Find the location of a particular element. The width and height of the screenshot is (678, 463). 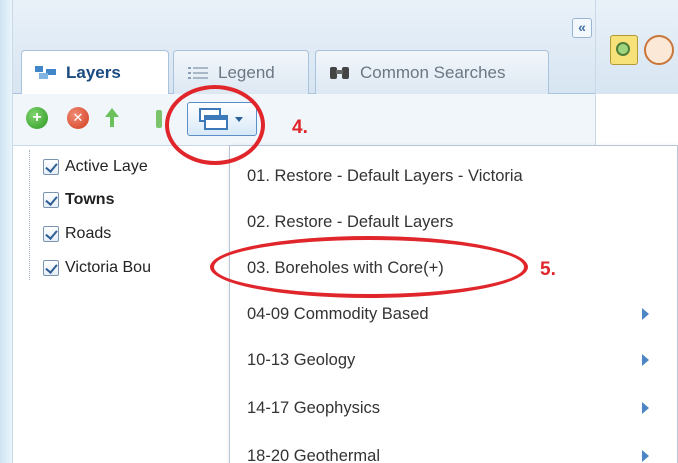

tree-item-label: Towns is located at coordinates (90, 199).